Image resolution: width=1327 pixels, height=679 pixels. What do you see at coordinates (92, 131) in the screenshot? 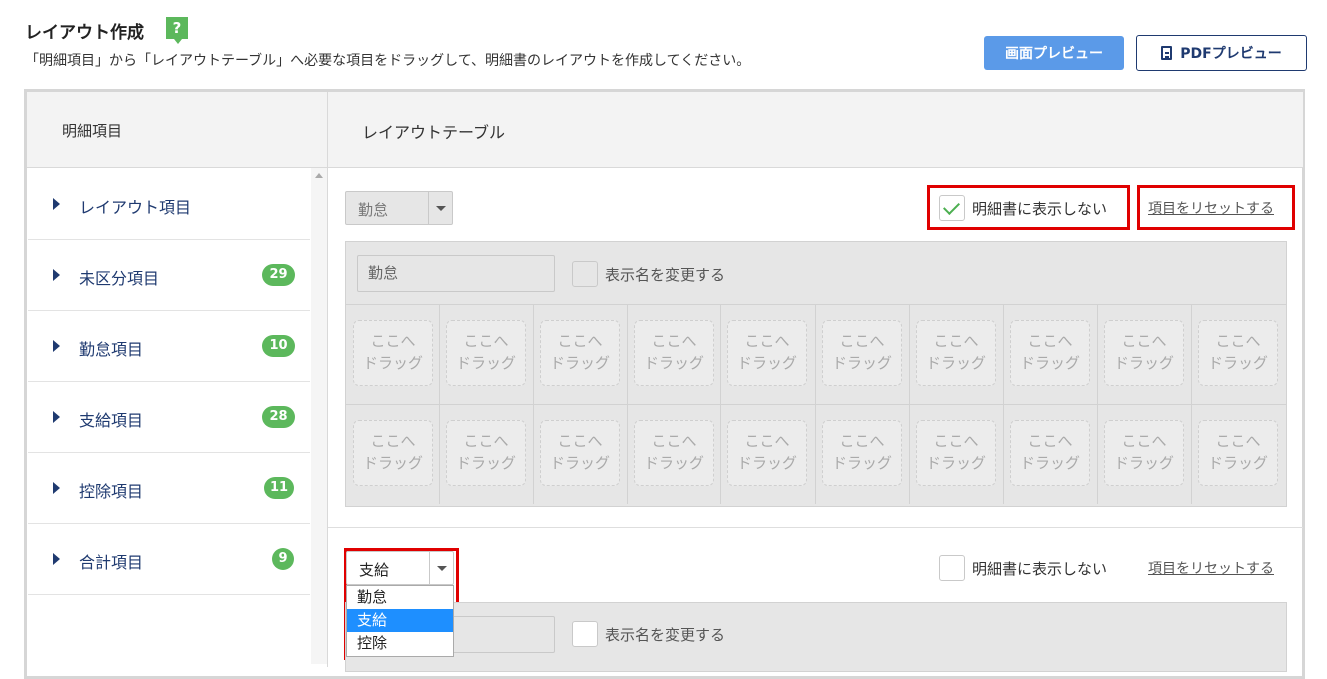
I see `detail-items-title: 明細項目` at bounding box center [92, 131].